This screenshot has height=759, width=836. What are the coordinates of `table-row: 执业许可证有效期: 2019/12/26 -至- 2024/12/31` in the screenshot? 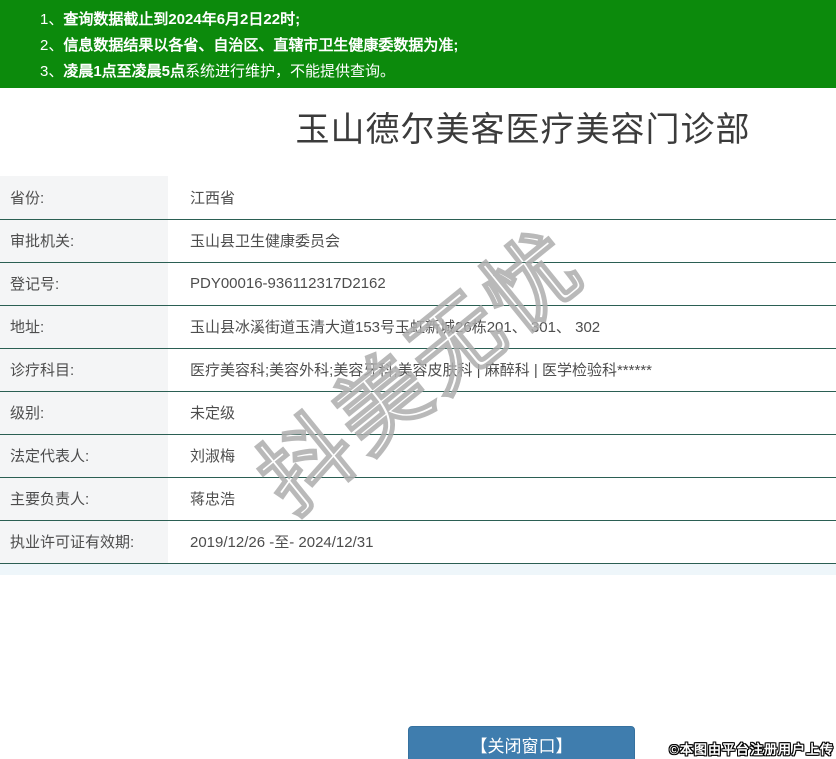 It's located at (418, 541).